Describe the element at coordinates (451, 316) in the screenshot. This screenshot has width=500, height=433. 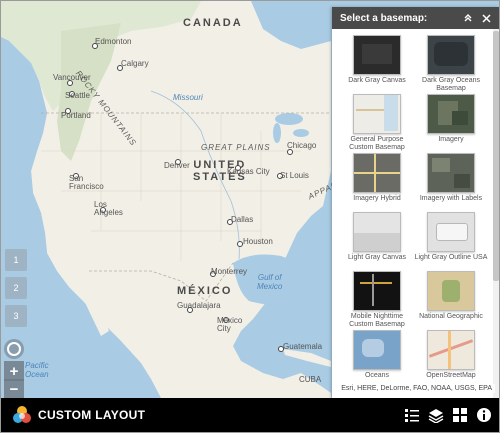
I see `basemap-label: National Geographic` at that location.